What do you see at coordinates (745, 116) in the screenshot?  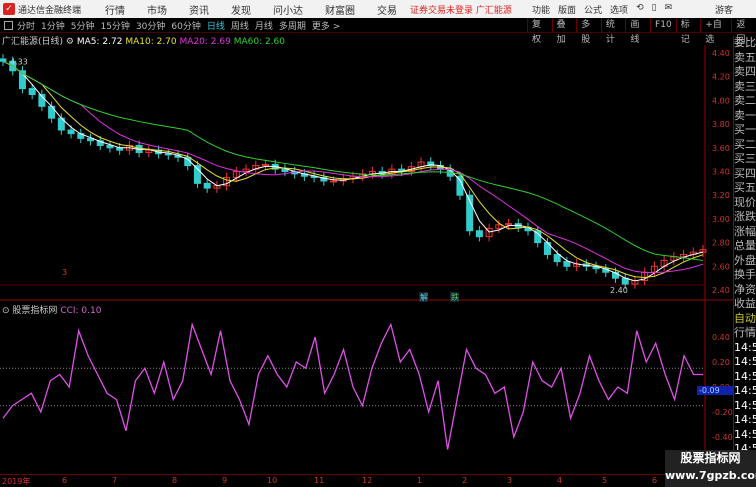 I see `quote-panel-item: 卖一` at bounding box center [745, 116].